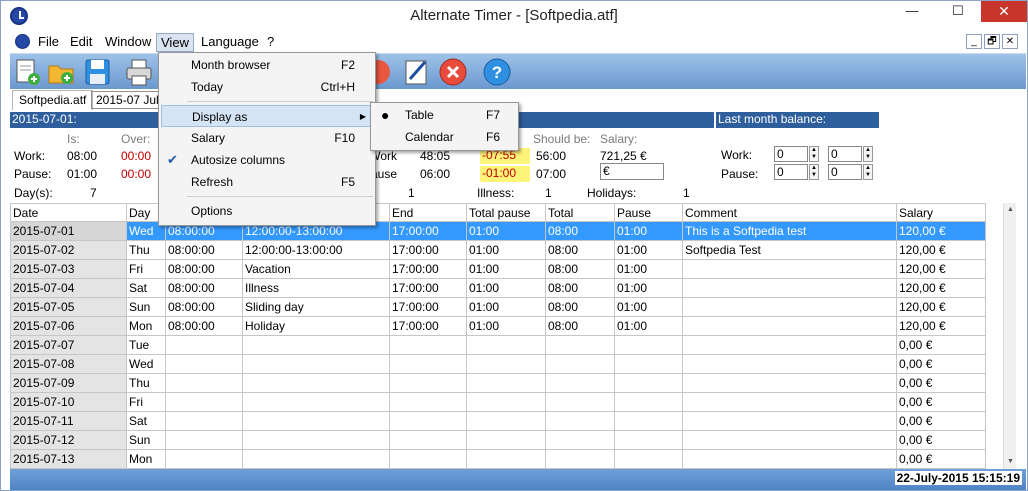 The width and height of the screenshot is (1028, 491). What do you see at coordinates (68, 269) in the screenshot?
I see `table-cell: 2015-07-03` at bounding box center [68, 269].